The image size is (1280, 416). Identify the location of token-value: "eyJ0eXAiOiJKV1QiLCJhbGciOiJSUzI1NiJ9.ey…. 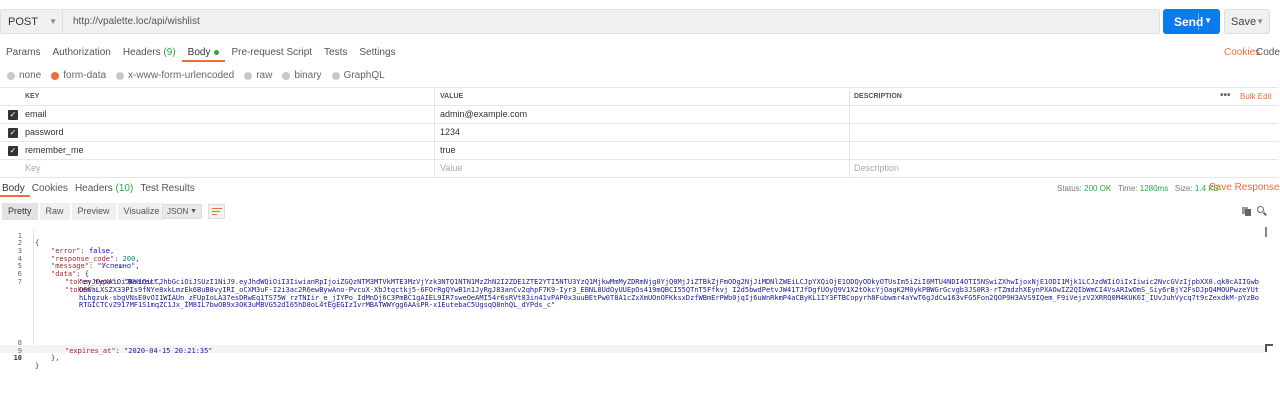
(669, 294).